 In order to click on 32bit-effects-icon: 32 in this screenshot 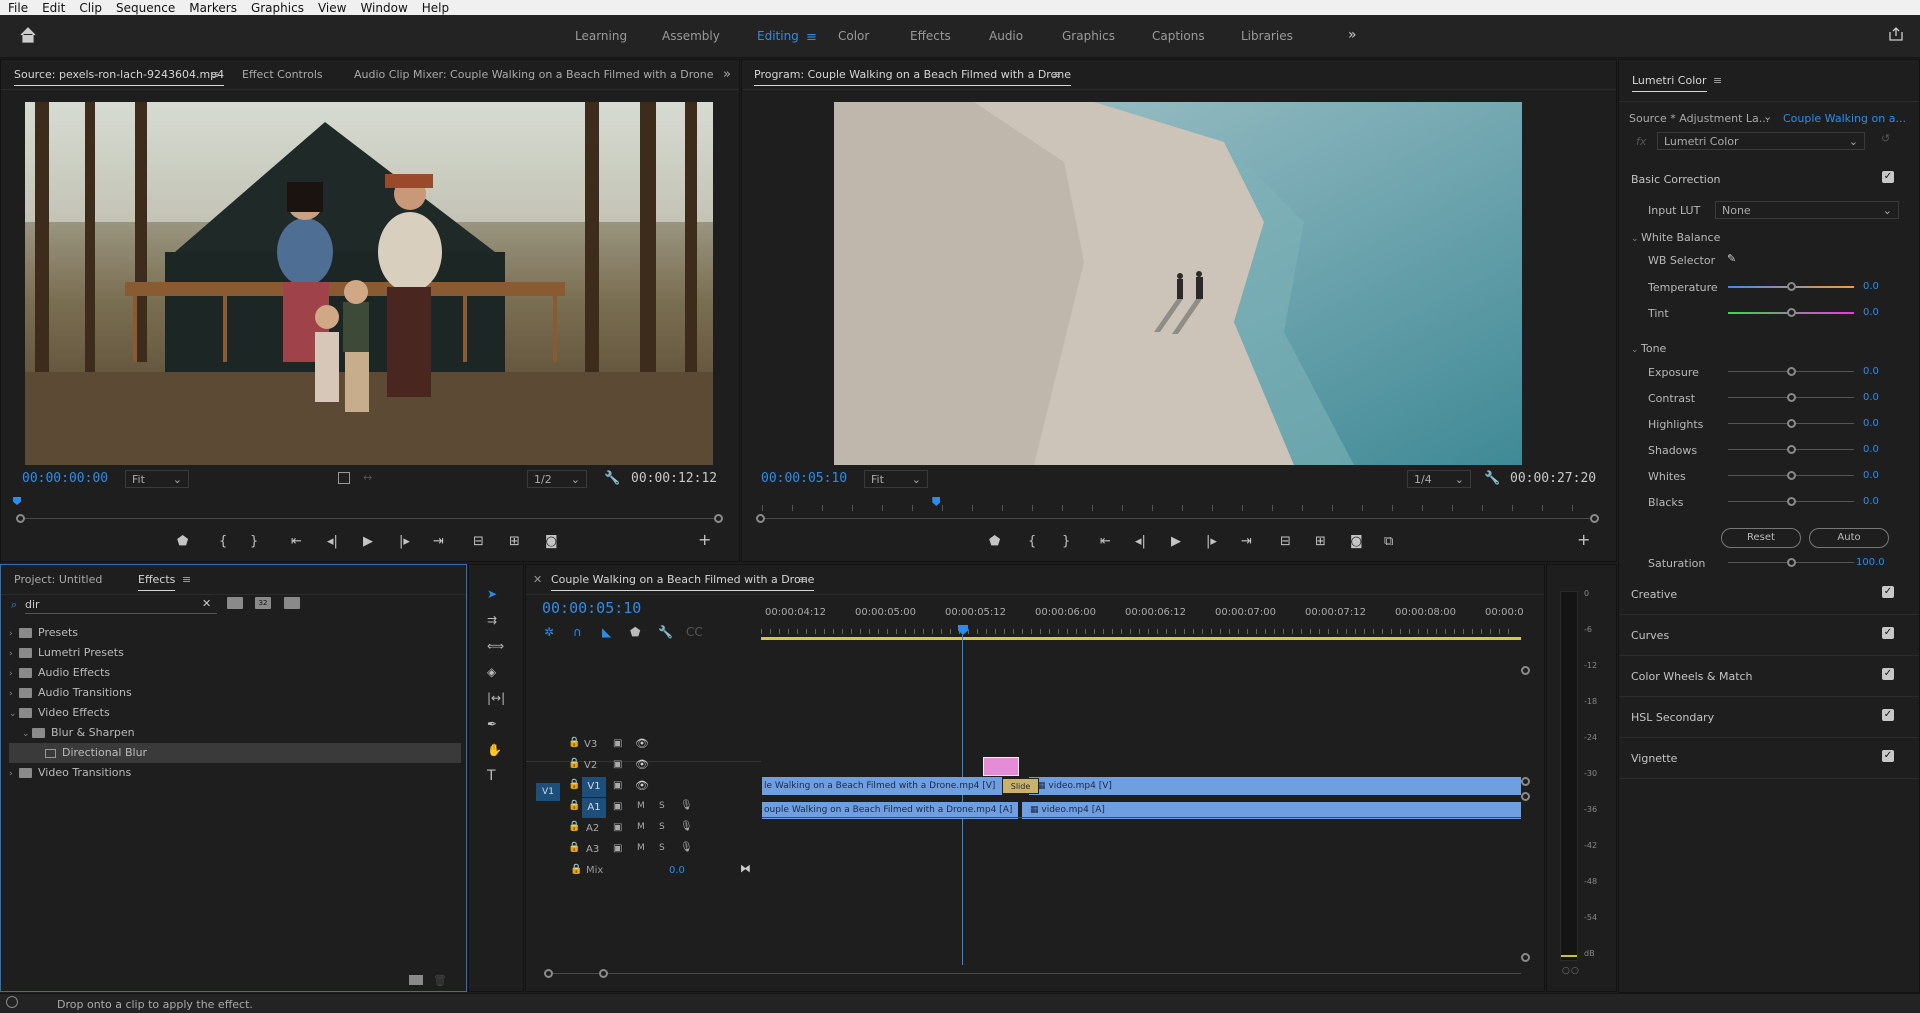, I will do `click(263, 603)`.